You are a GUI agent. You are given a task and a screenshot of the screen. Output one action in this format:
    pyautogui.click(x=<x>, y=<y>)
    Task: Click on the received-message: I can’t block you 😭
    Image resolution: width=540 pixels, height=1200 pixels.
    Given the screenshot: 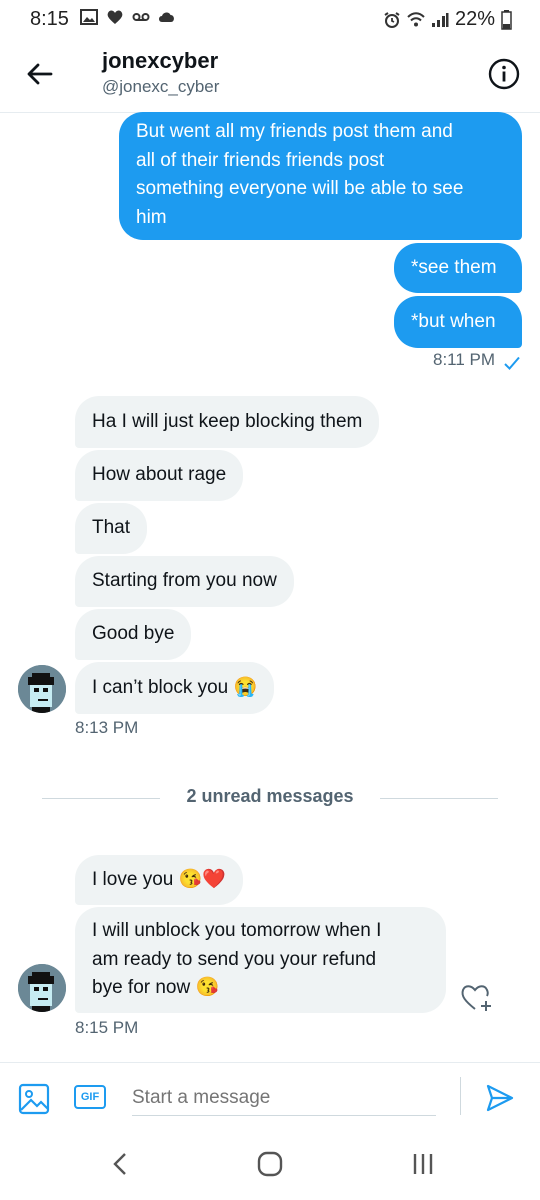 What is the action you would take?
    pyautogui.click(x=175, y=688)
    